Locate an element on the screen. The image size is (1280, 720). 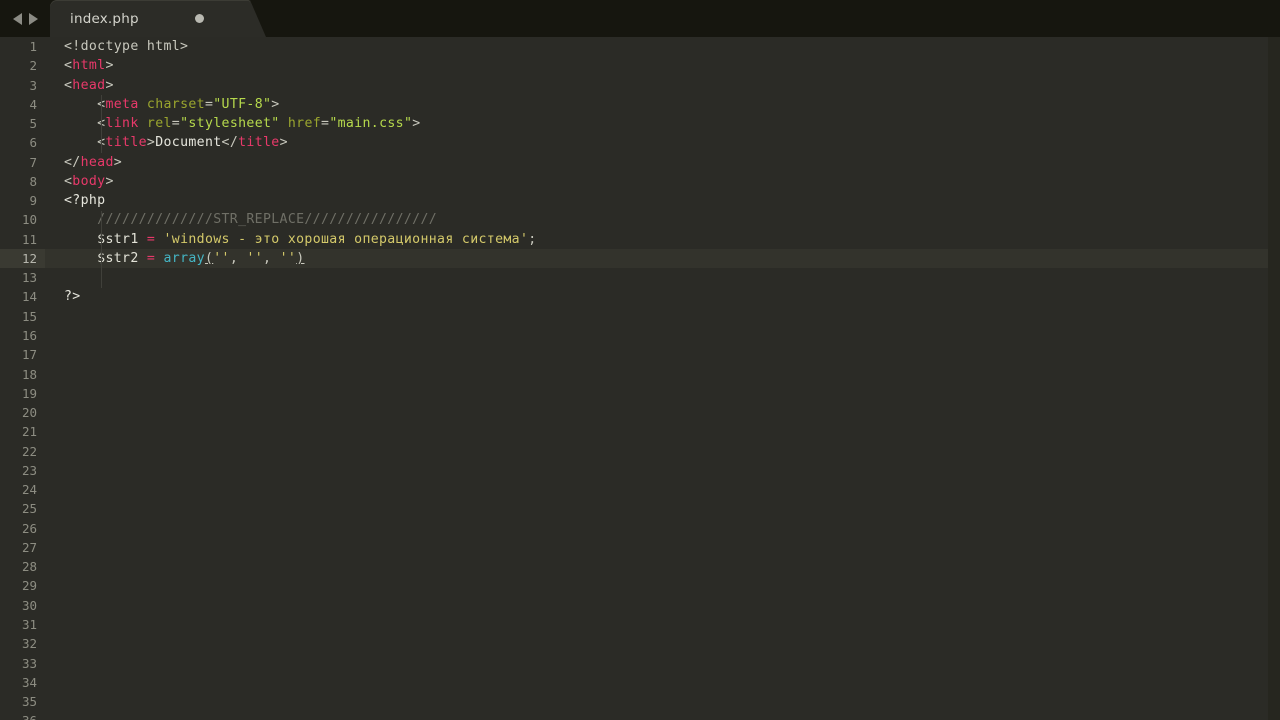
tab-nav-arrows is located at coordinates (25, 18).